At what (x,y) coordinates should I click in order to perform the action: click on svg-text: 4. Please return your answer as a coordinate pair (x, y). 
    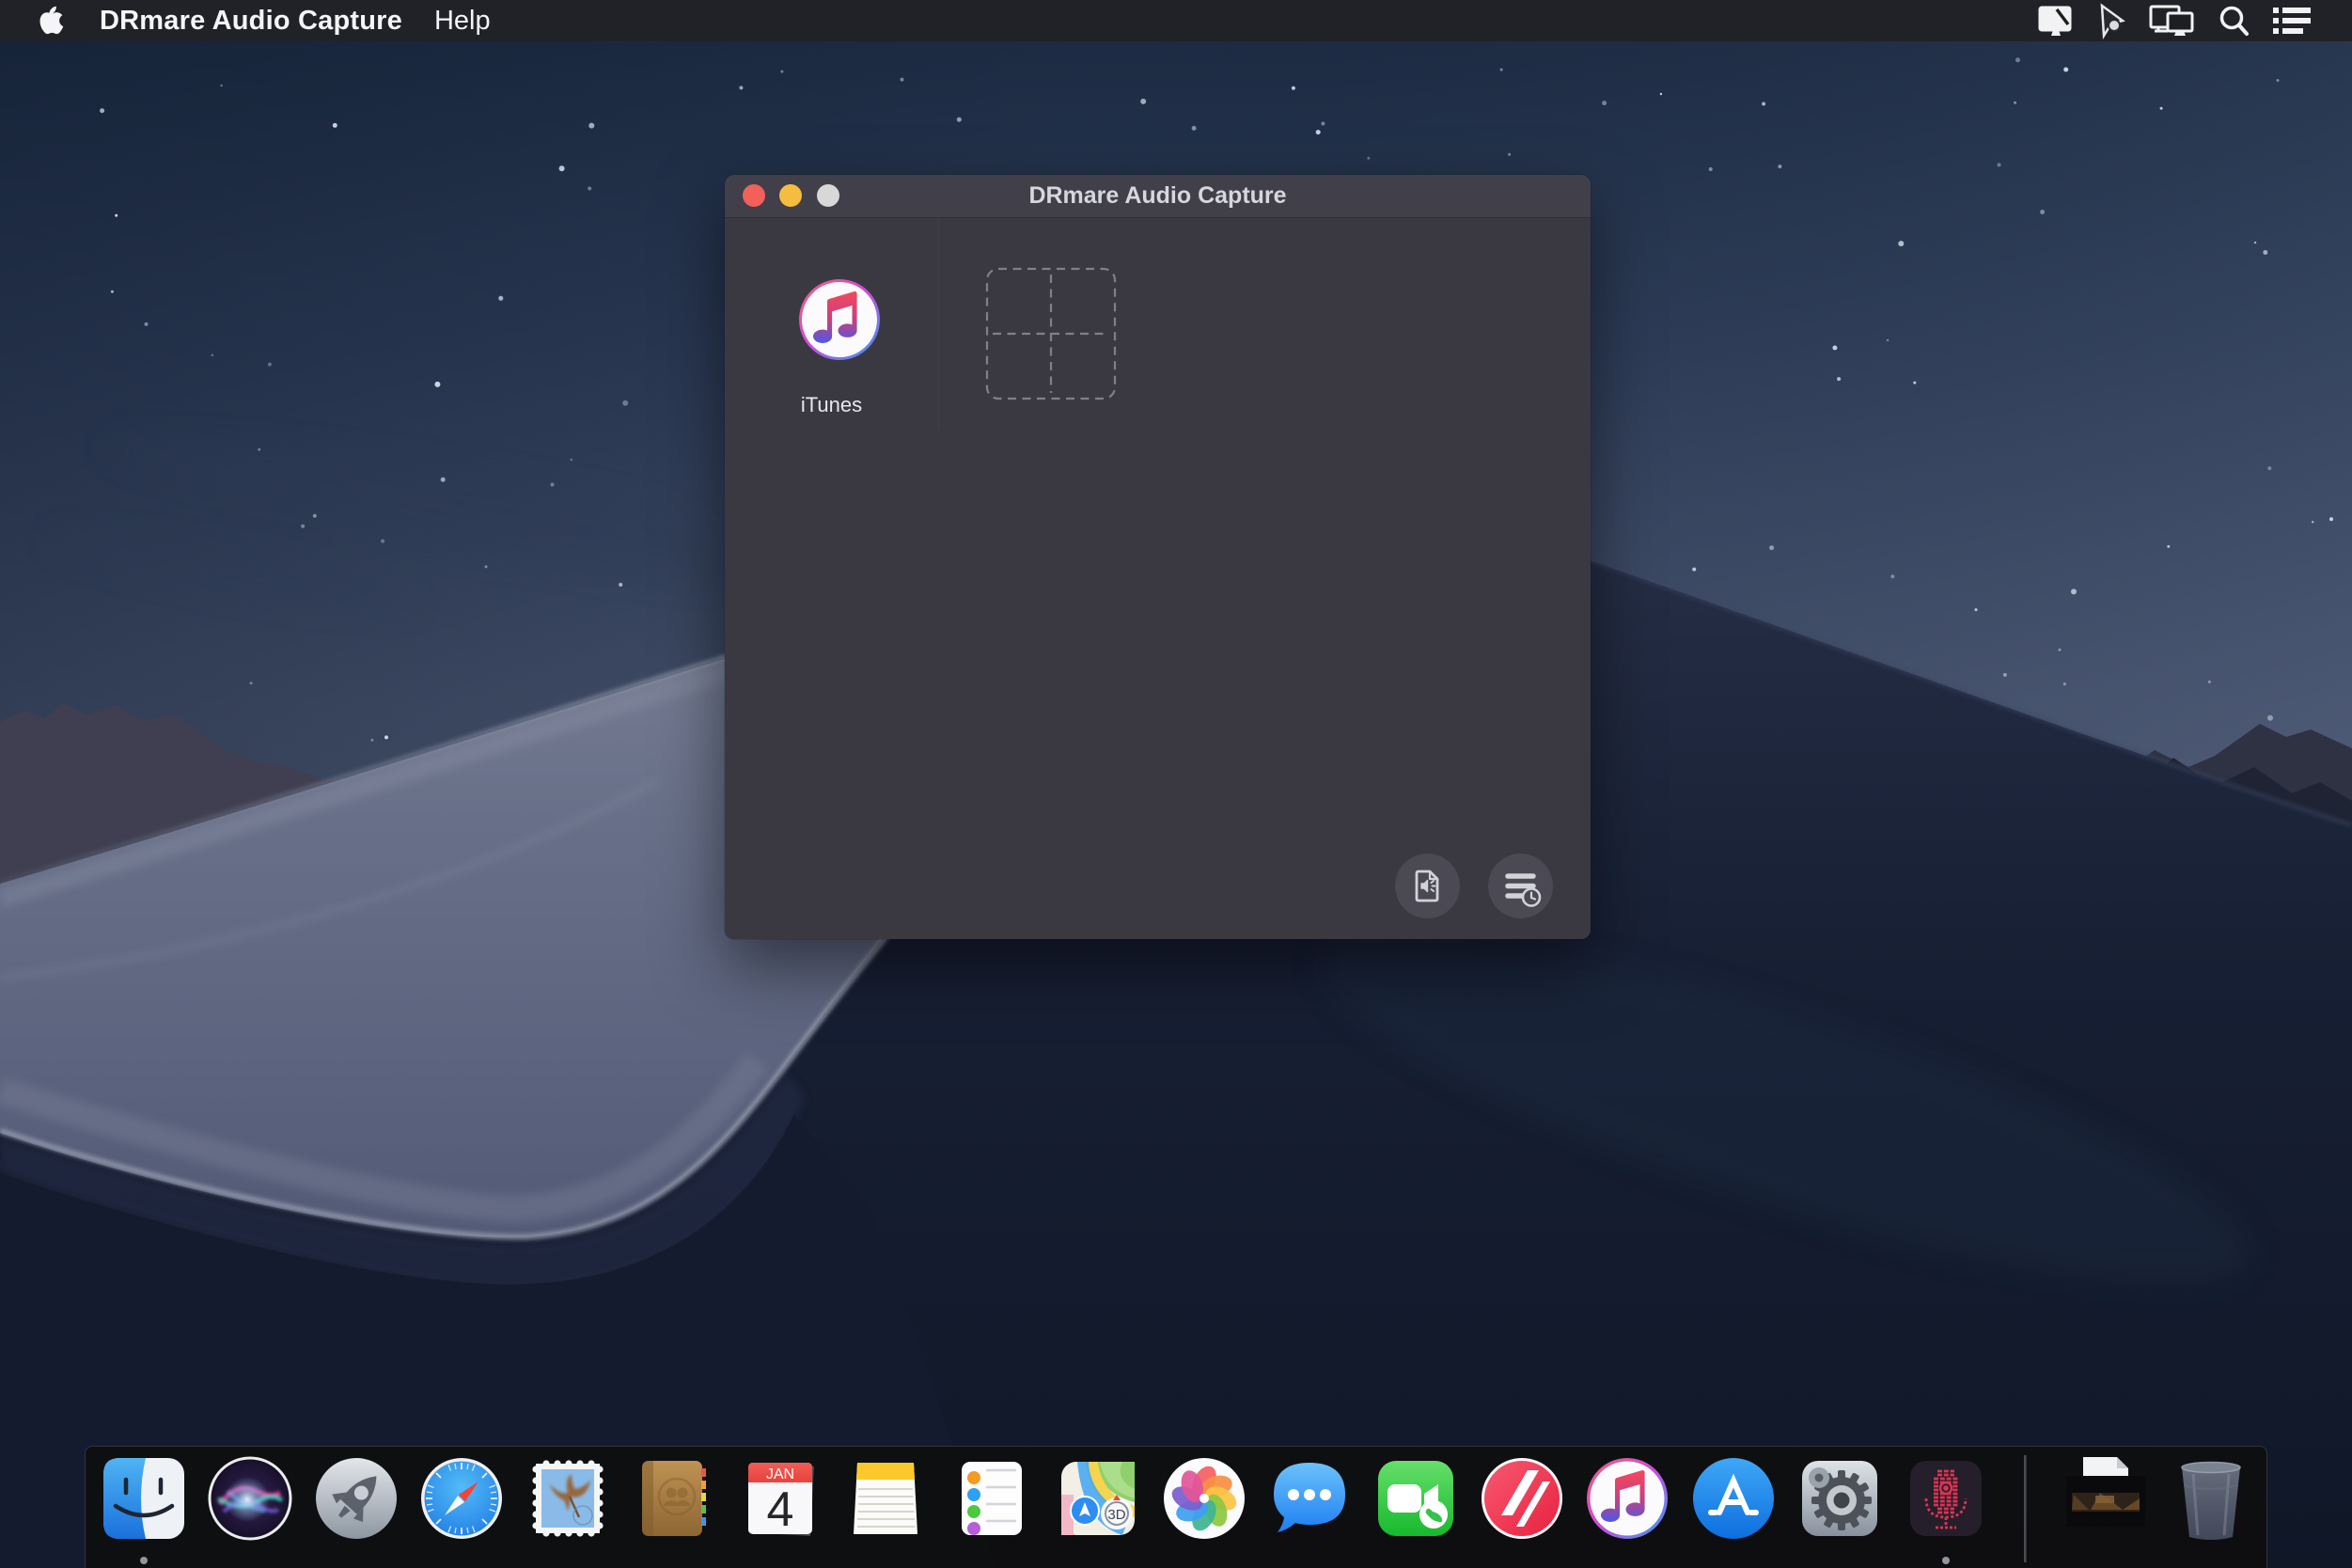
    Looking at the image, I should click on (780, 1509).